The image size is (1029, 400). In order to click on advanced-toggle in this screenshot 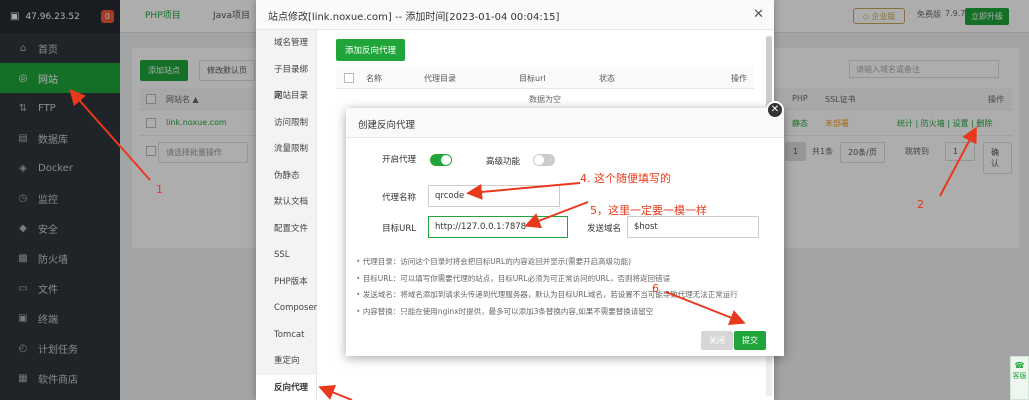, I will do `click(544, 160)`.